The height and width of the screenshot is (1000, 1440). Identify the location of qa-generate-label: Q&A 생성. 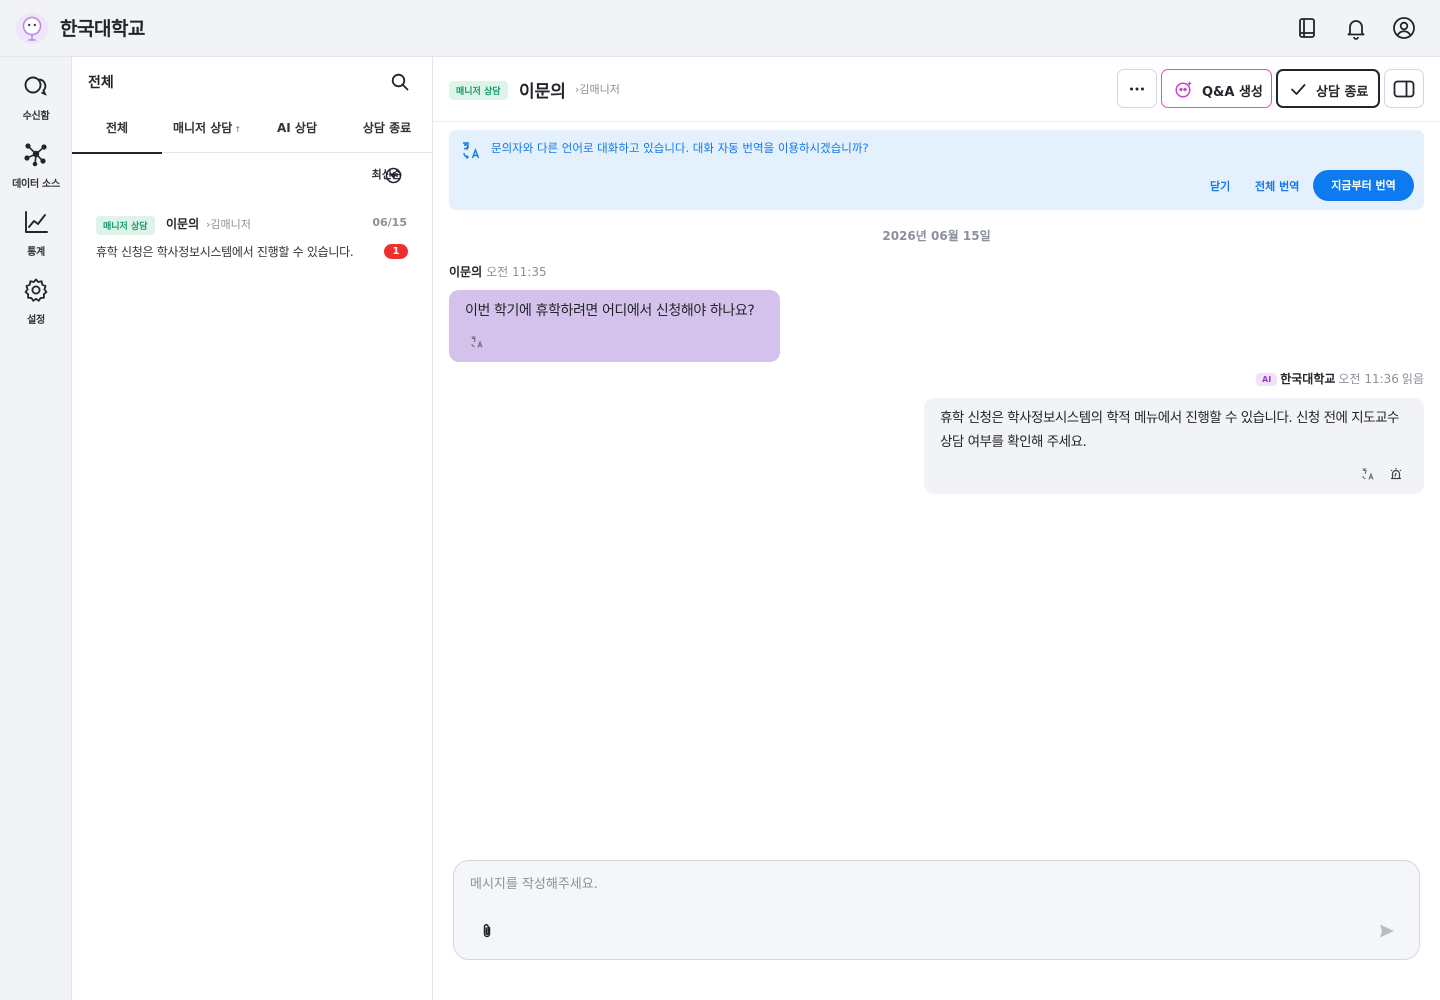
(1232, 92).